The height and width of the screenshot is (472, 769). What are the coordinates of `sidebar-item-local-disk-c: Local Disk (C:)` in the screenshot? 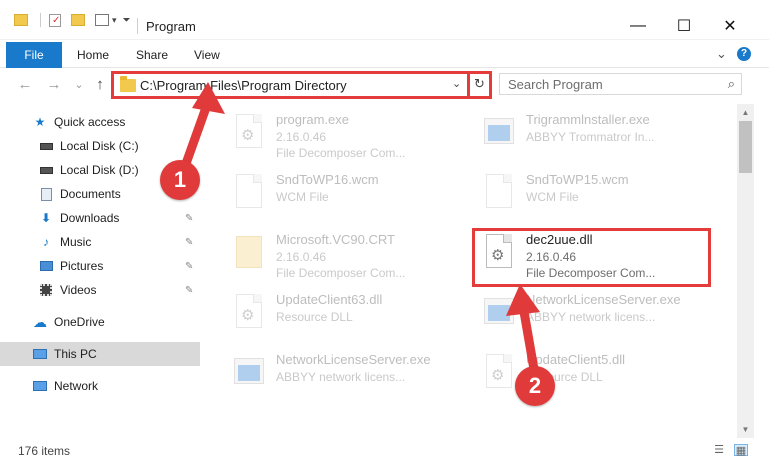 It's located at (100, 146).